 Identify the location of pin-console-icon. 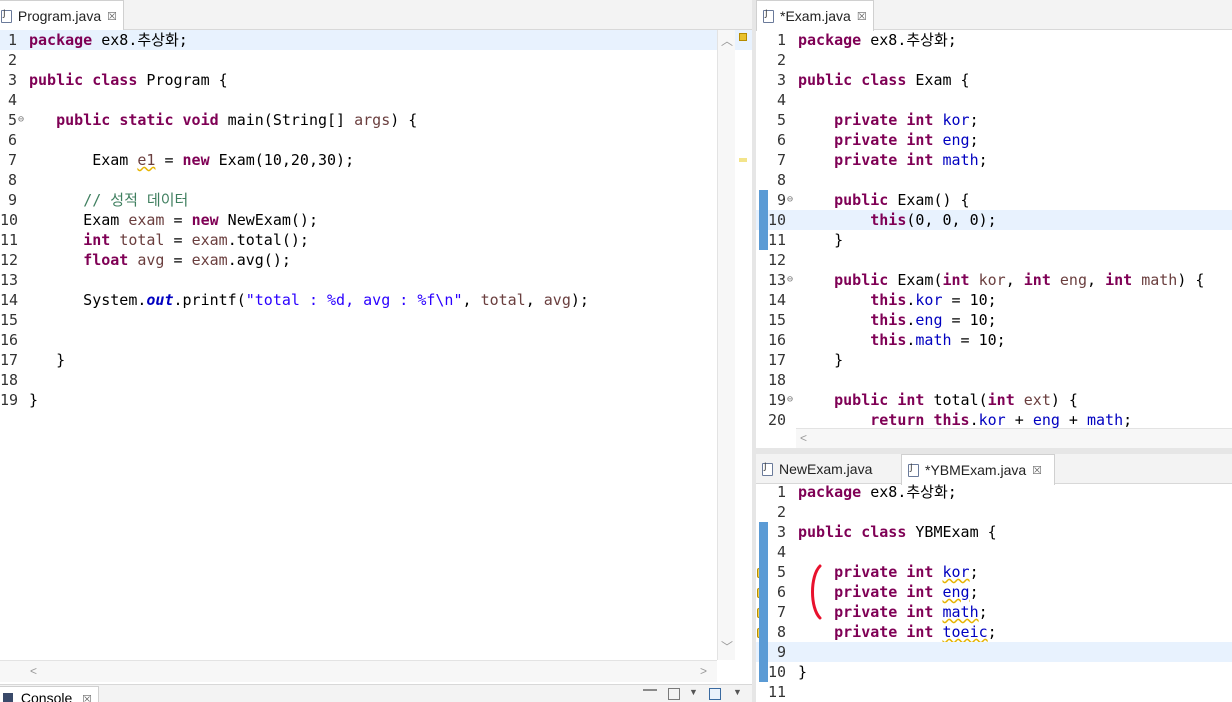
(650, 694).